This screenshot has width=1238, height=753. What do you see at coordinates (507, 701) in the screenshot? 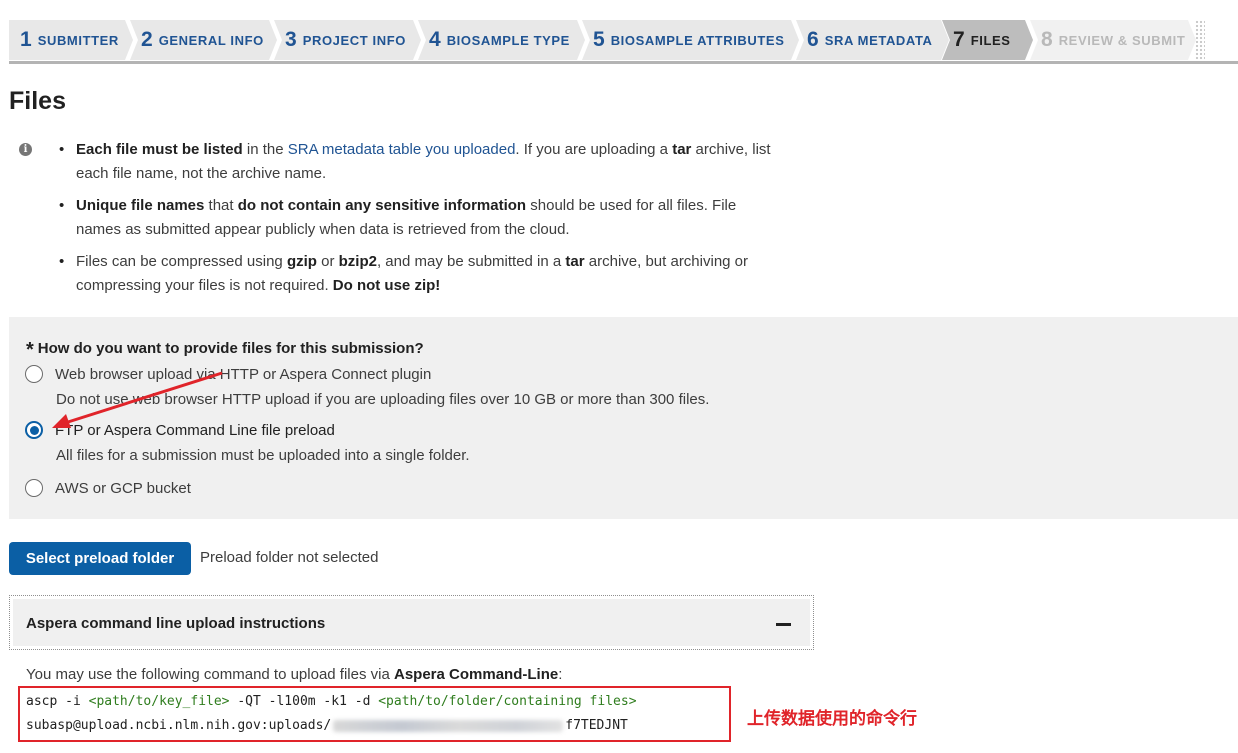
I see `folder-placeholder: <path/to/folder/containing files>` at bounding box center [507, 701].